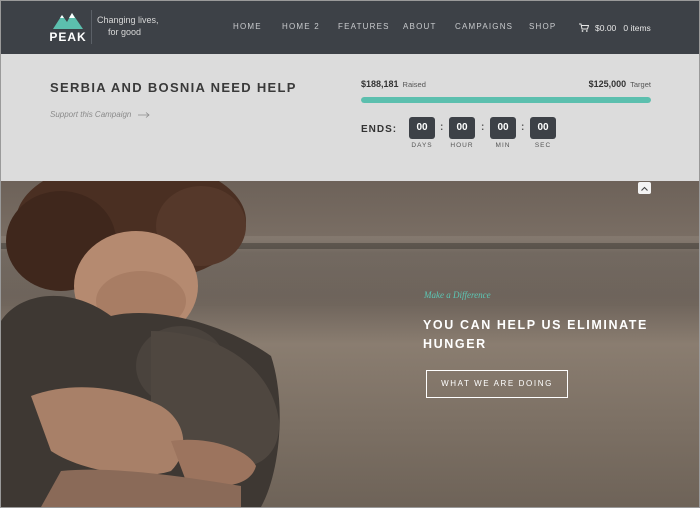  What do you see at coordinates (379, 129) in the screenshot?
I see `ends-label: ENDS:` at bounding box center [379, 129].